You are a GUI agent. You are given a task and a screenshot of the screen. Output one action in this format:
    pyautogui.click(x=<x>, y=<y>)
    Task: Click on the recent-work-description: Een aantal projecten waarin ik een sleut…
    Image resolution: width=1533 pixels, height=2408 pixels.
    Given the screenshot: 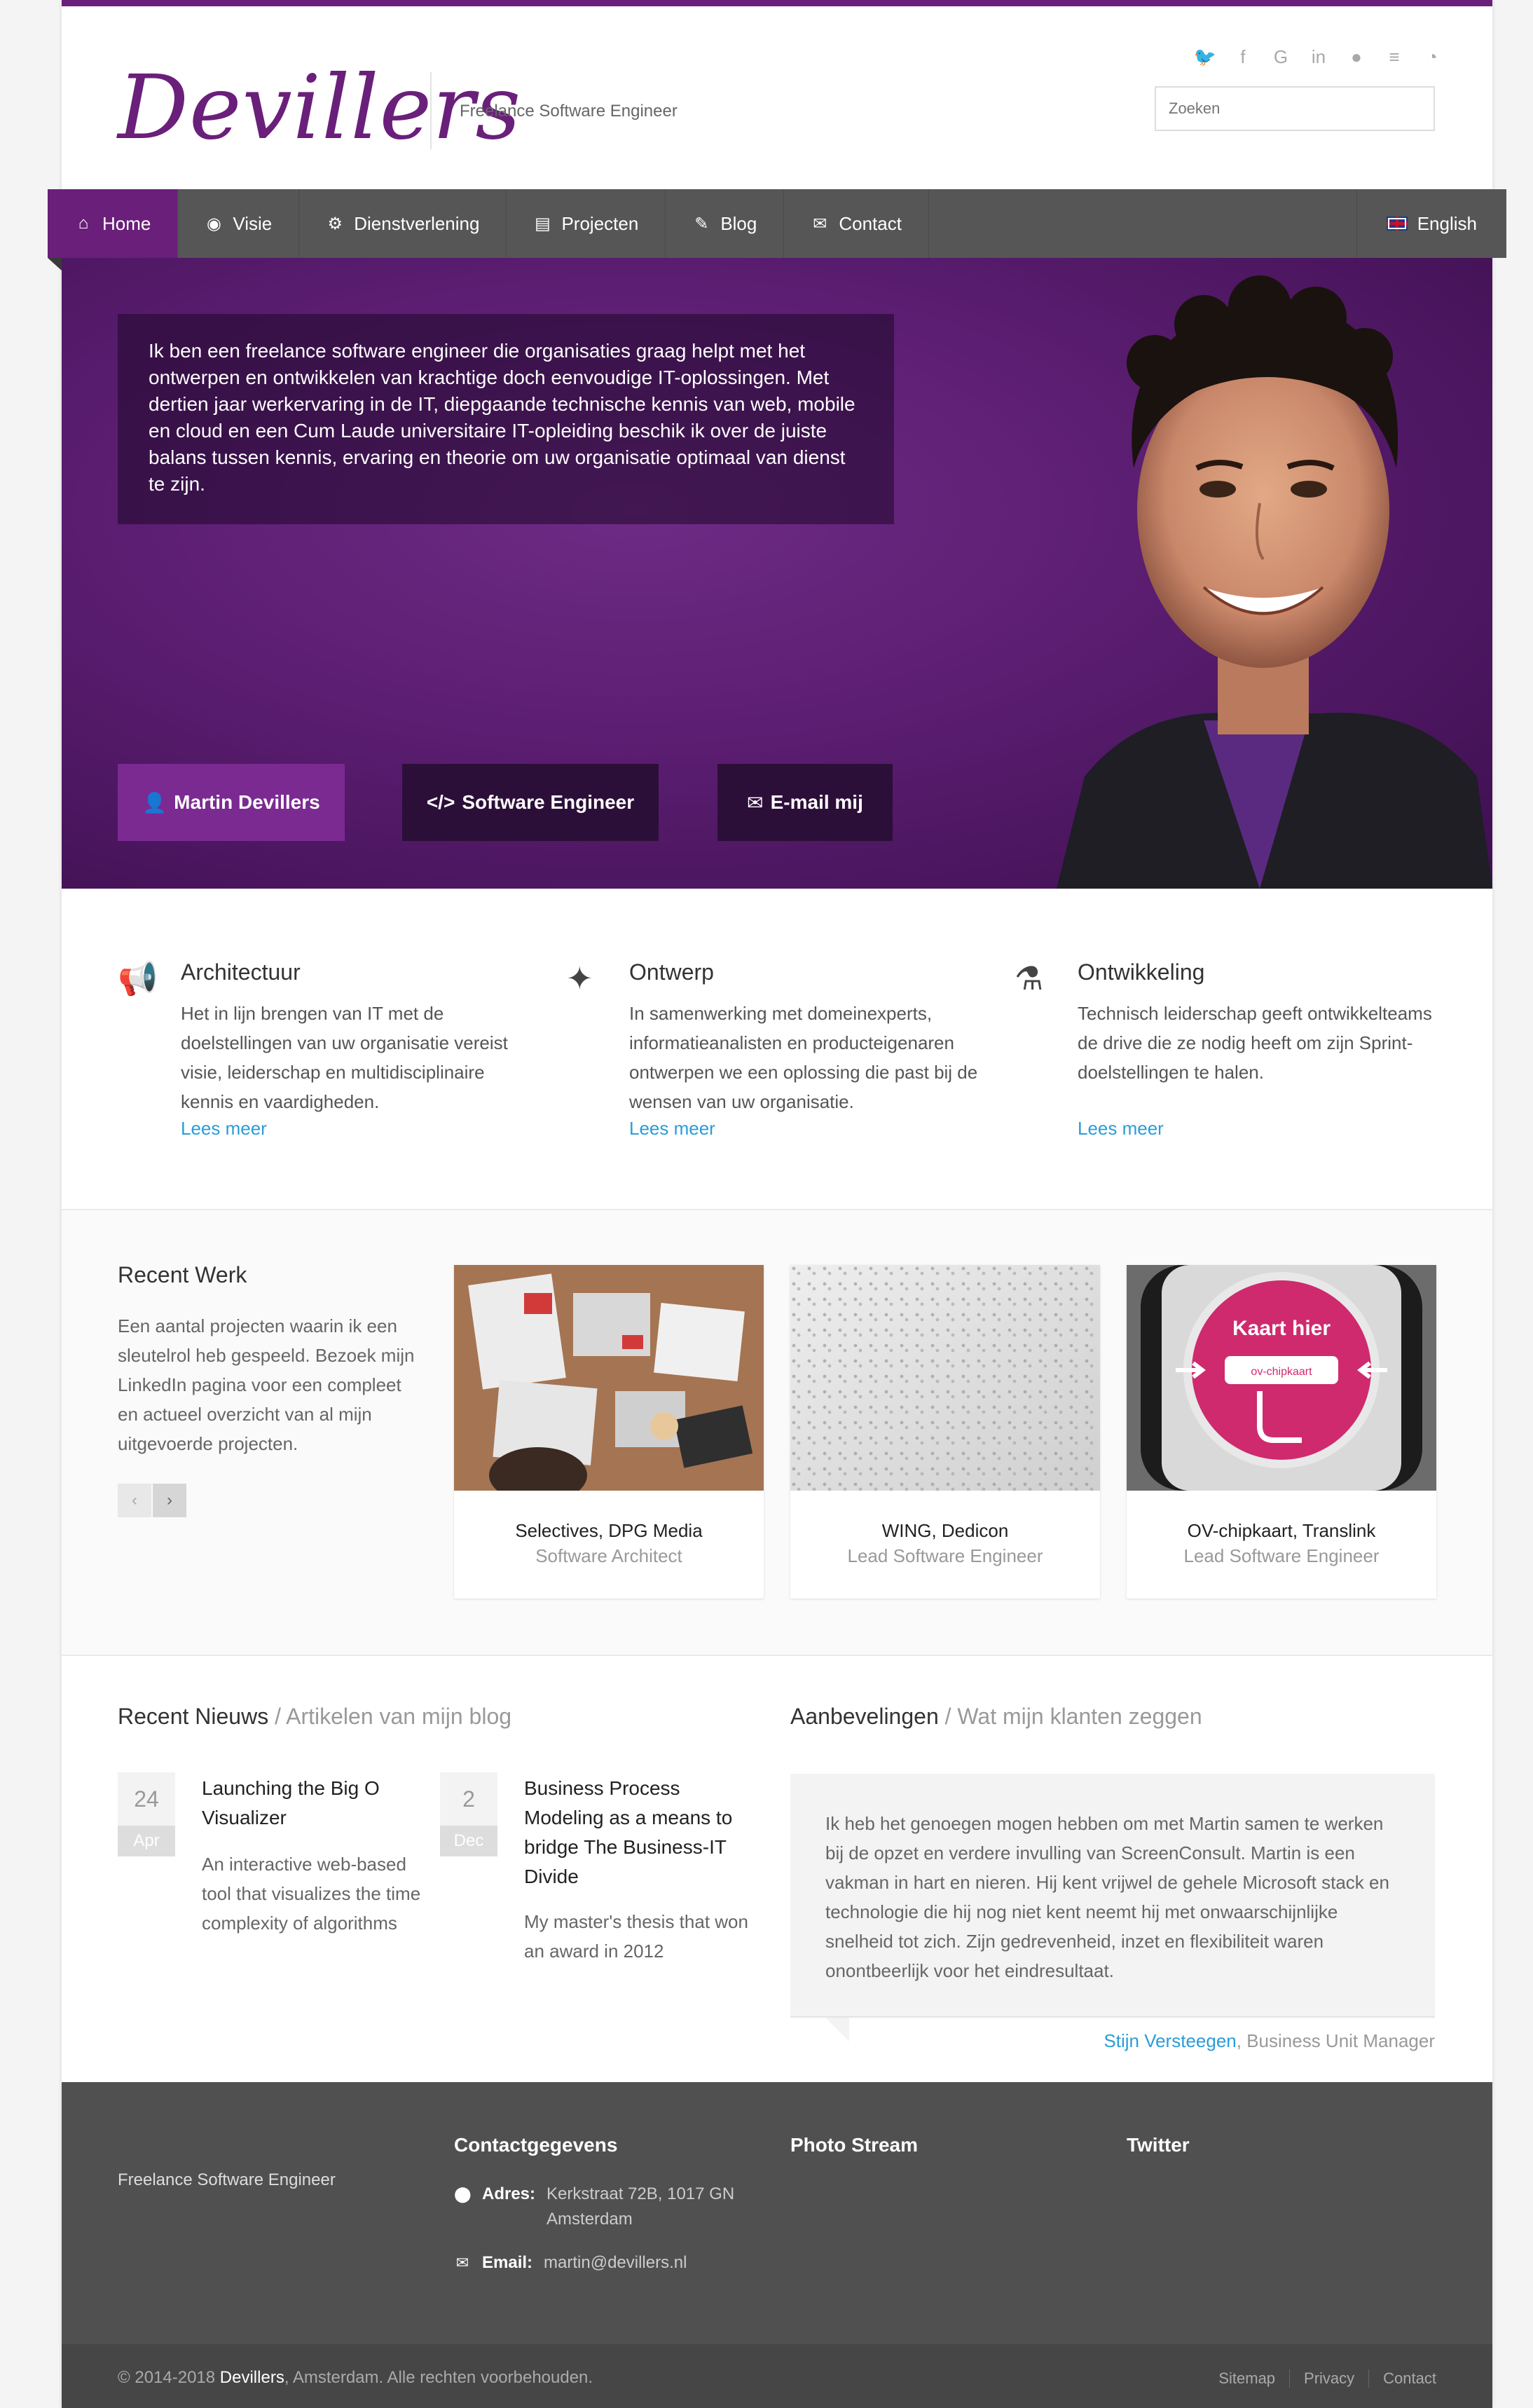 What is the action you would take?
    pyautogui.click(x=266, y=1384)
    